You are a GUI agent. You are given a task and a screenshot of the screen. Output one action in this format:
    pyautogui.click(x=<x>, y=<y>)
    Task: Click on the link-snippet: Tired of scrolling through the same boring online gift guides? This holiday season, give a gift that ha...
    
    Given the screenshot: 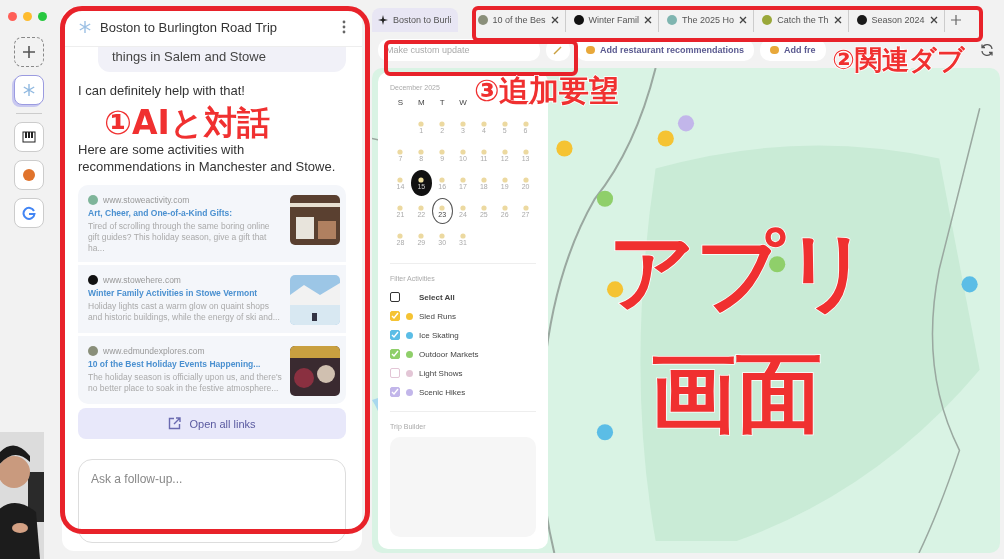 What is the action you would take?
    pyautogui.click(x=179, y=237)
    